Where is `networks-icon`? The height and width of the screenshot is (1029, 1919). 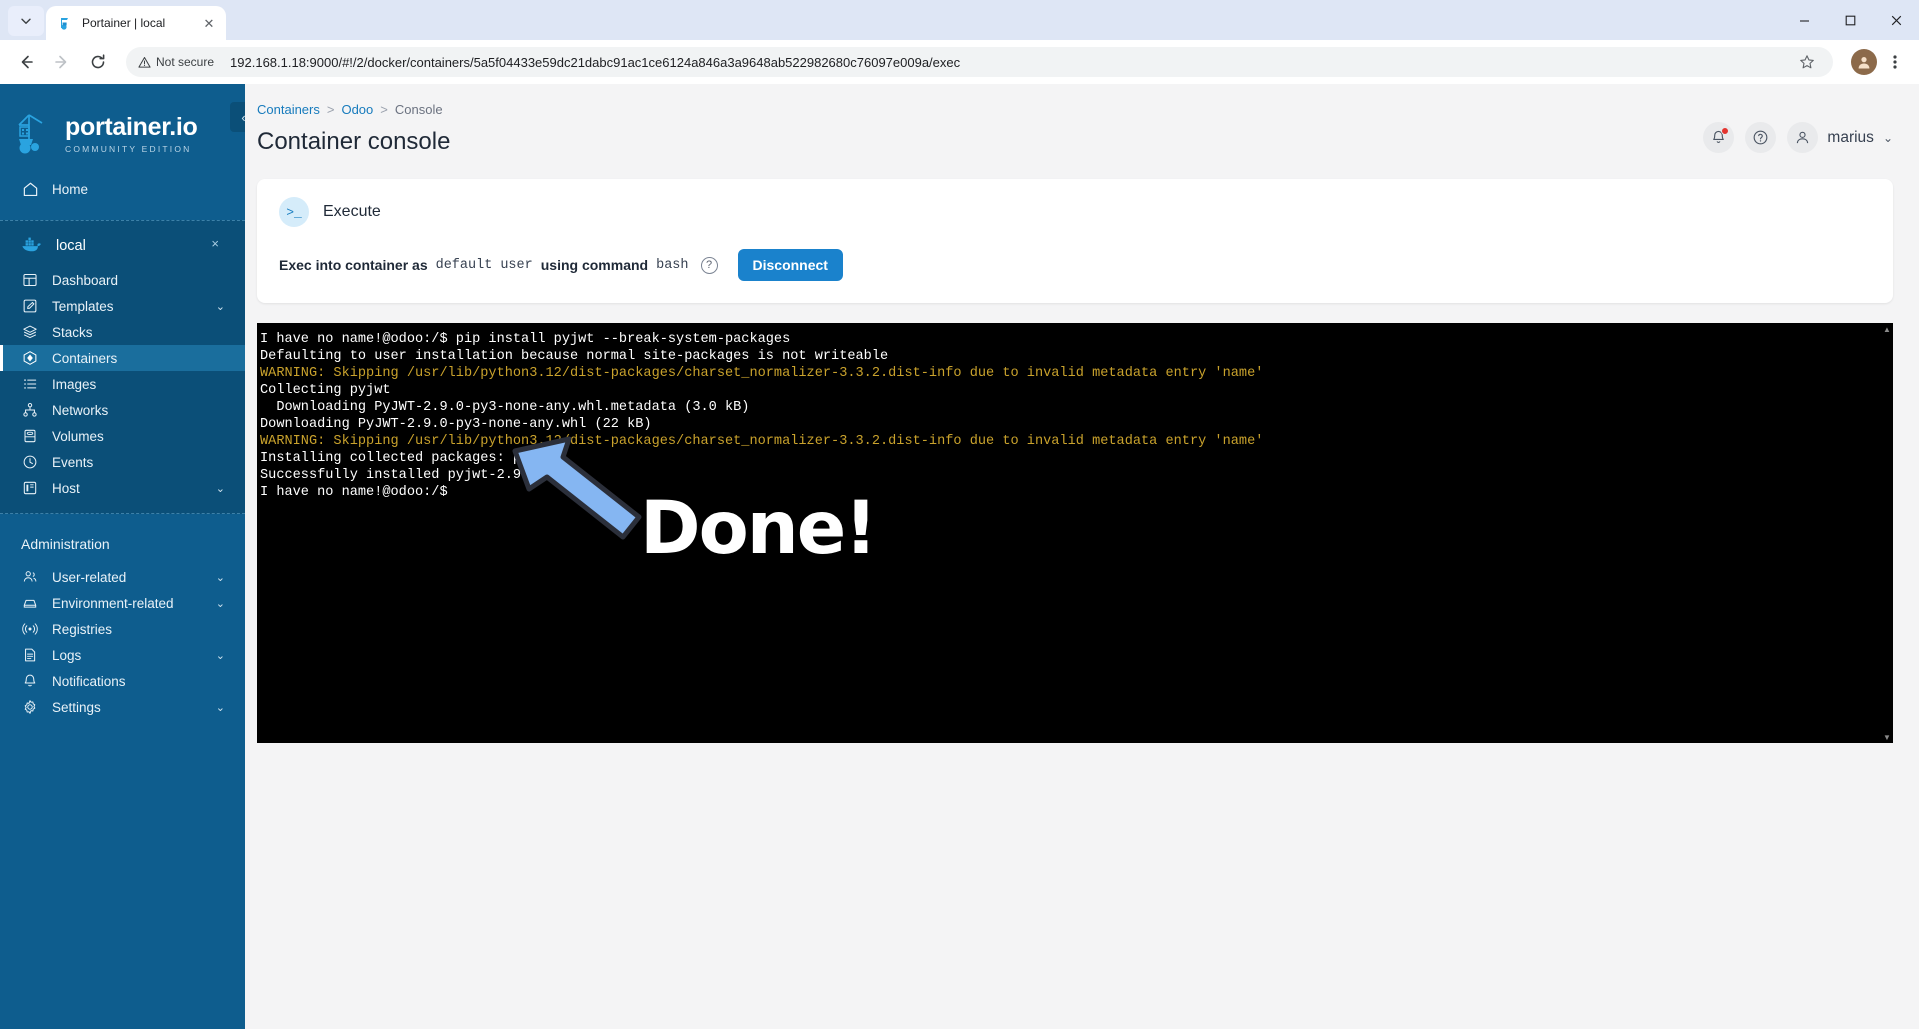
networks-icon is located at coordinates (30, 410).